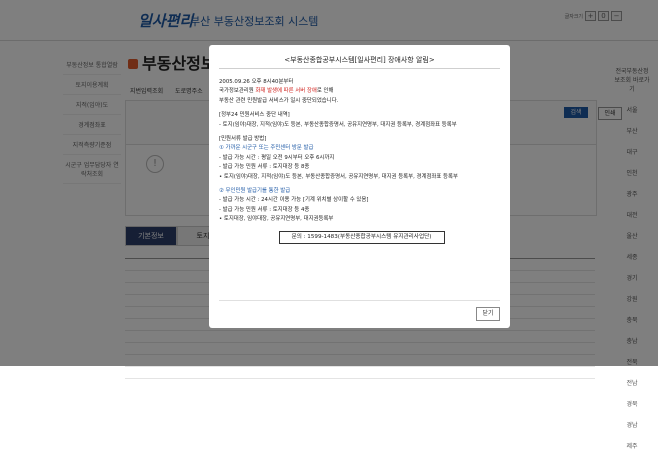 This screenshot has width=658, height=456. Describe the element at coordinates (264, 167) in the screenshot. I see `method-text: - 발급 가능 민원 서류 : 토지대장 등 8종` at that location.